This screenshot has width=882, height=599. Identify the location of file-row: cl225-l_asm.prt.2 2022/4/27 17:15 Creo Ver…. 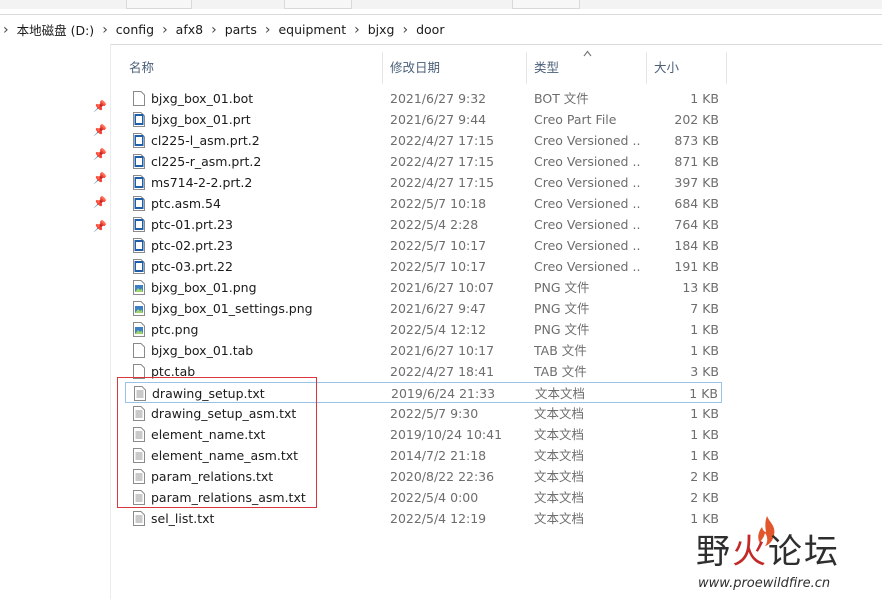
(423, 140).